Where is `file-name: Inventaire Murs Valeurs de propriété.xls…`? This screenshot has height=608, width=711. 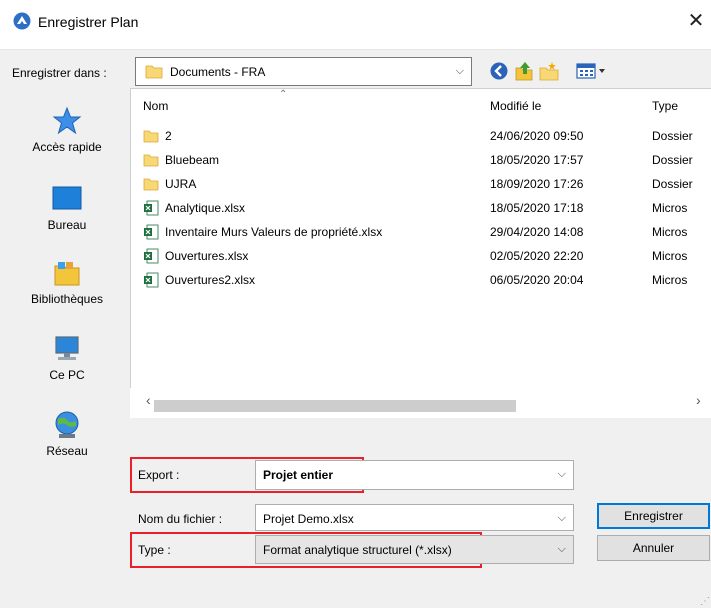 file-name: Inventaire Murs Valeurs de propriété.xls… is located at coordinates (274, 232).